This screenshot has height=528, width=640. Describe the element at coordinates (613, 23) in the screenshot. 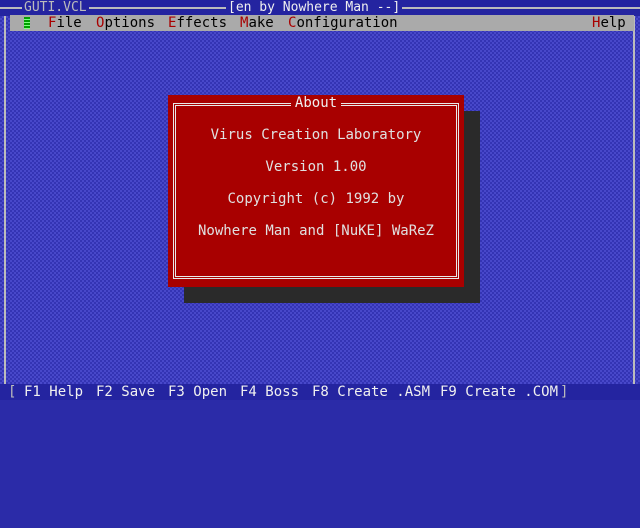

I see `menu-help-label: elp` at that location.